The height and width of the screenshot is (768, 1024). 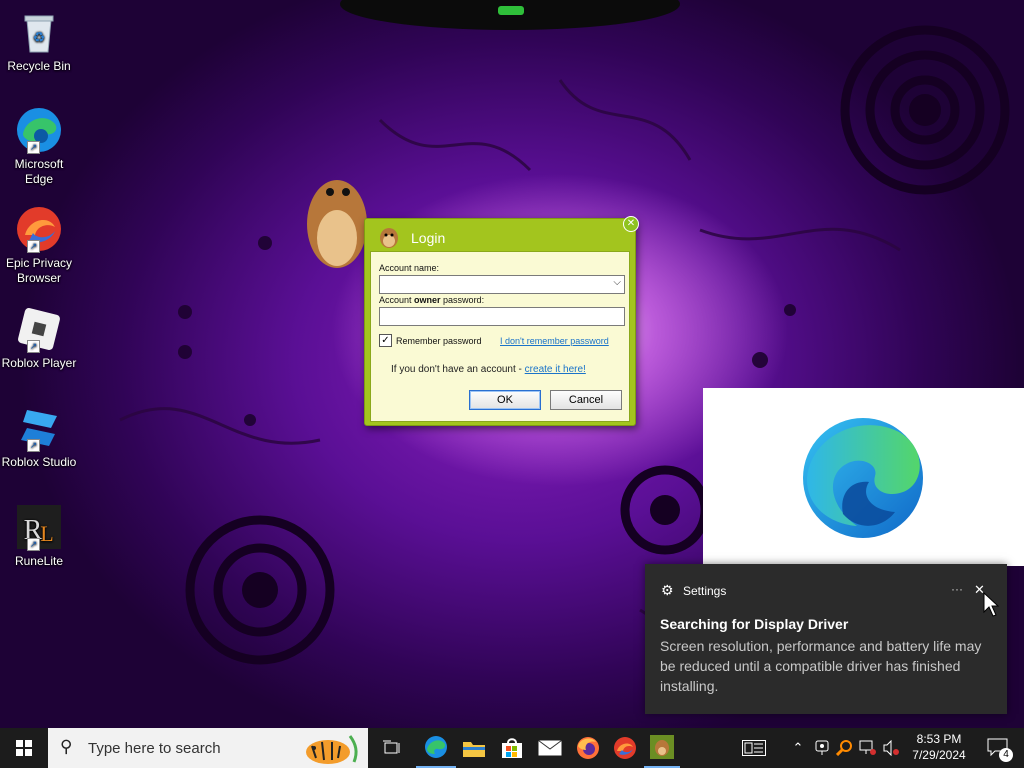 I want to click on tray-search-app, so click(x=844, y=748).